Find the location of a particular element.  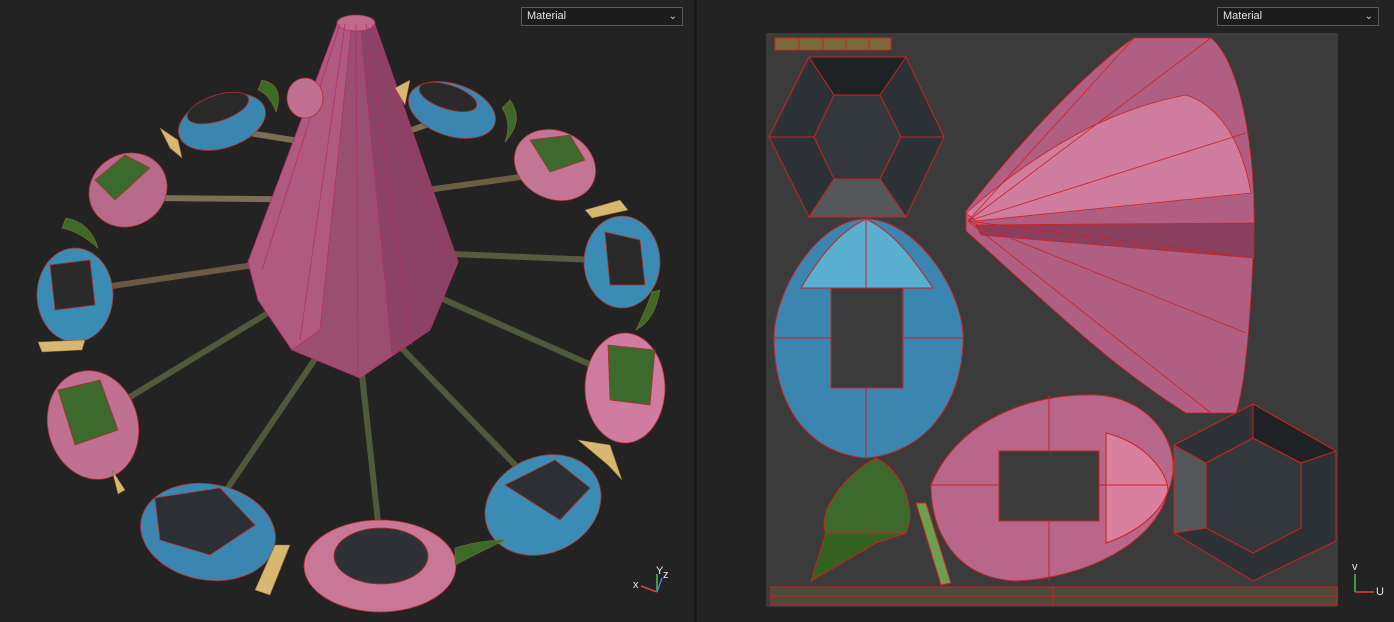

uv-island-leaf is located at coordinates (881, 521).